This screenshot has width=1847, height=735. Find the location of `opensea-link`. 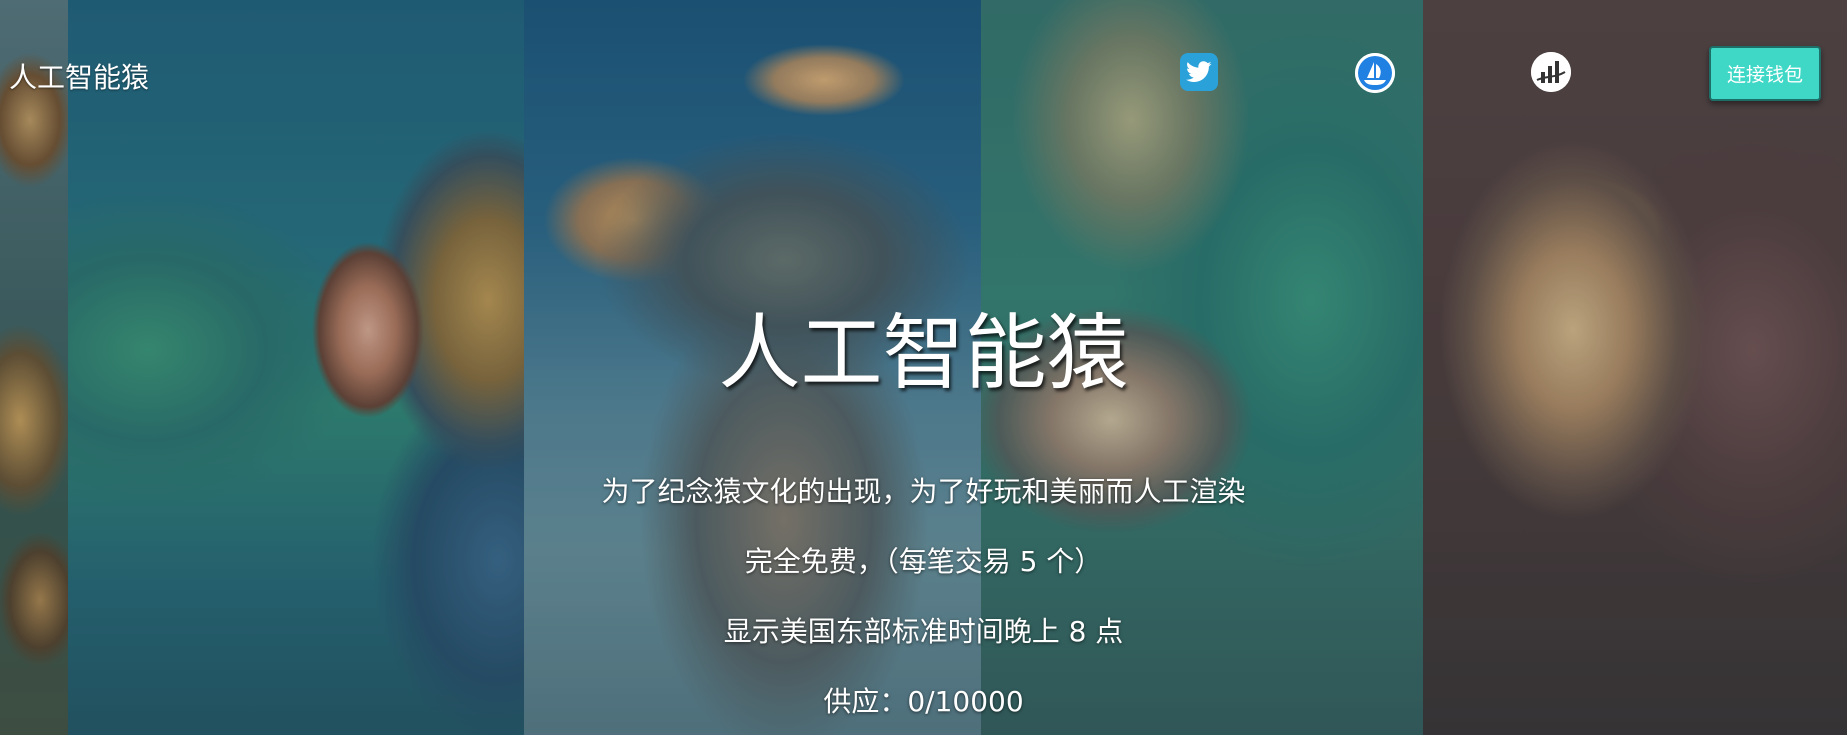

opensea-link is located at coordinates (1375, 73).